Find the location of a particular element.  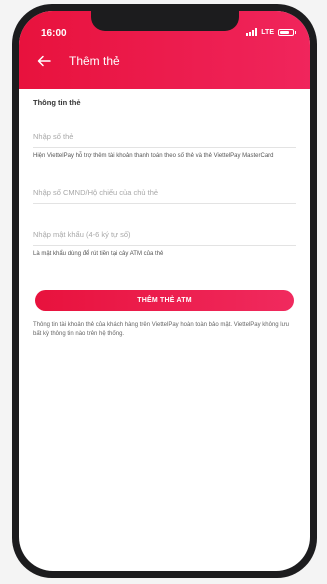

page-title: Thêm thẻ is located at coordinates (94, 61).